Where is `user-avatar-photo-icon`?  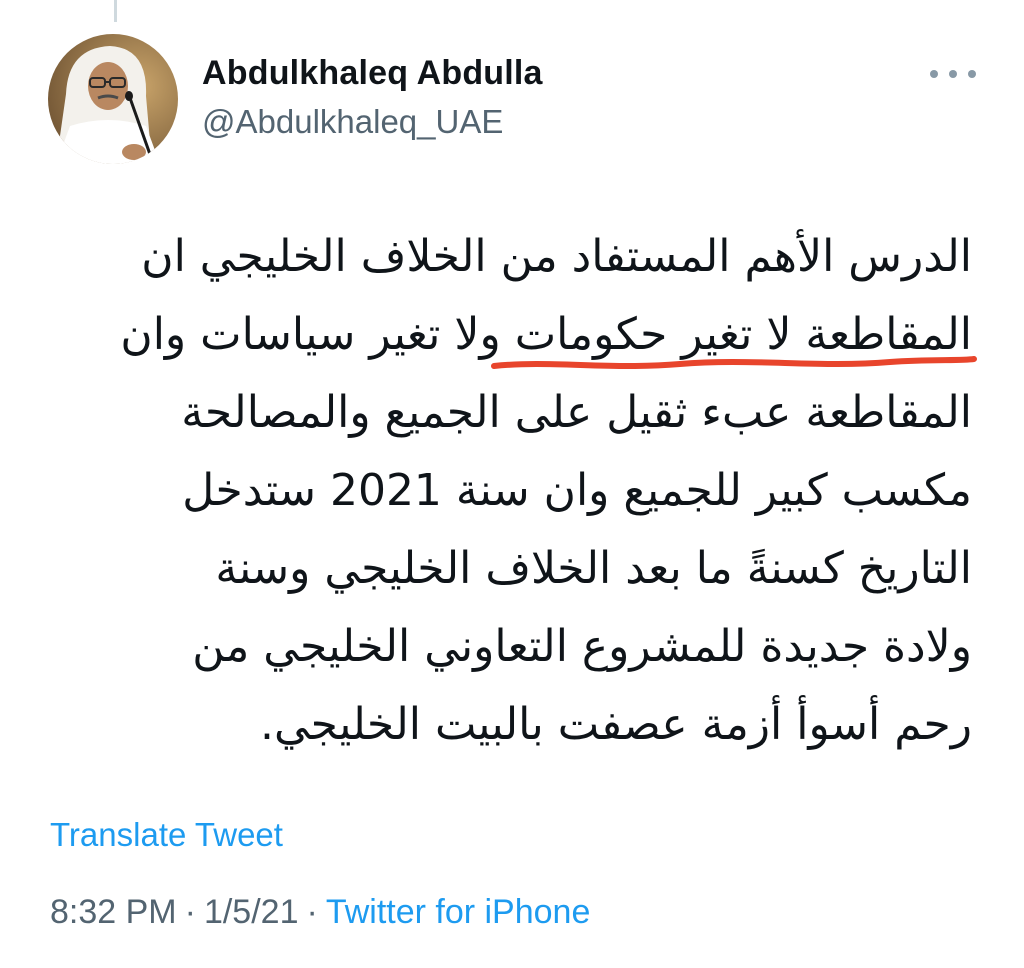 user-avatar-photo-icon is located at coordinates (113, 99).